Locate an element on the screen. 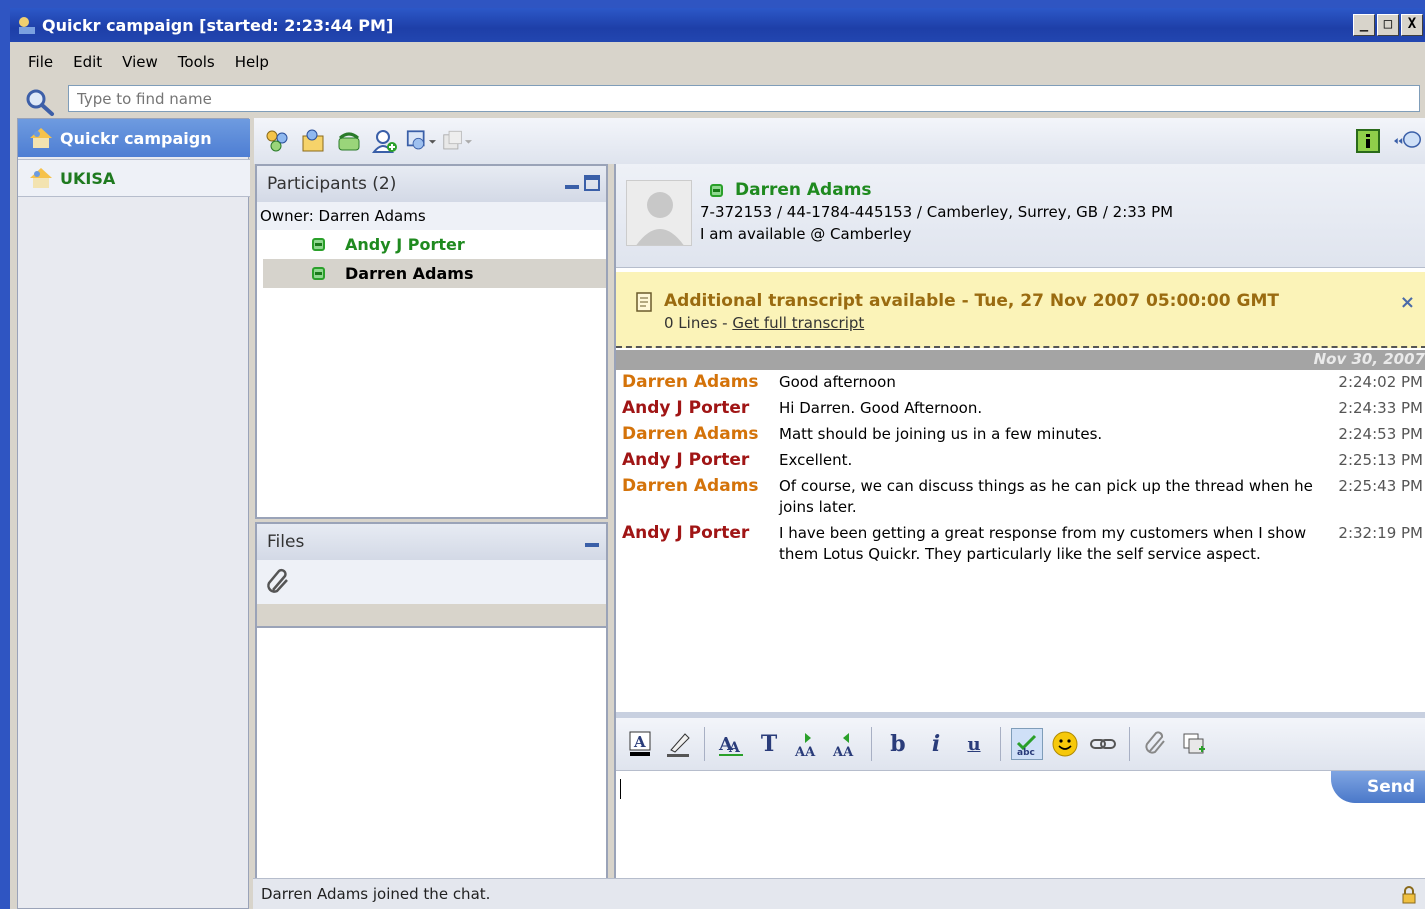 The width and height of the screenshot is (1425, 909). menu-bar: File Edit View Tools Help is located at coordinates (717, 62).